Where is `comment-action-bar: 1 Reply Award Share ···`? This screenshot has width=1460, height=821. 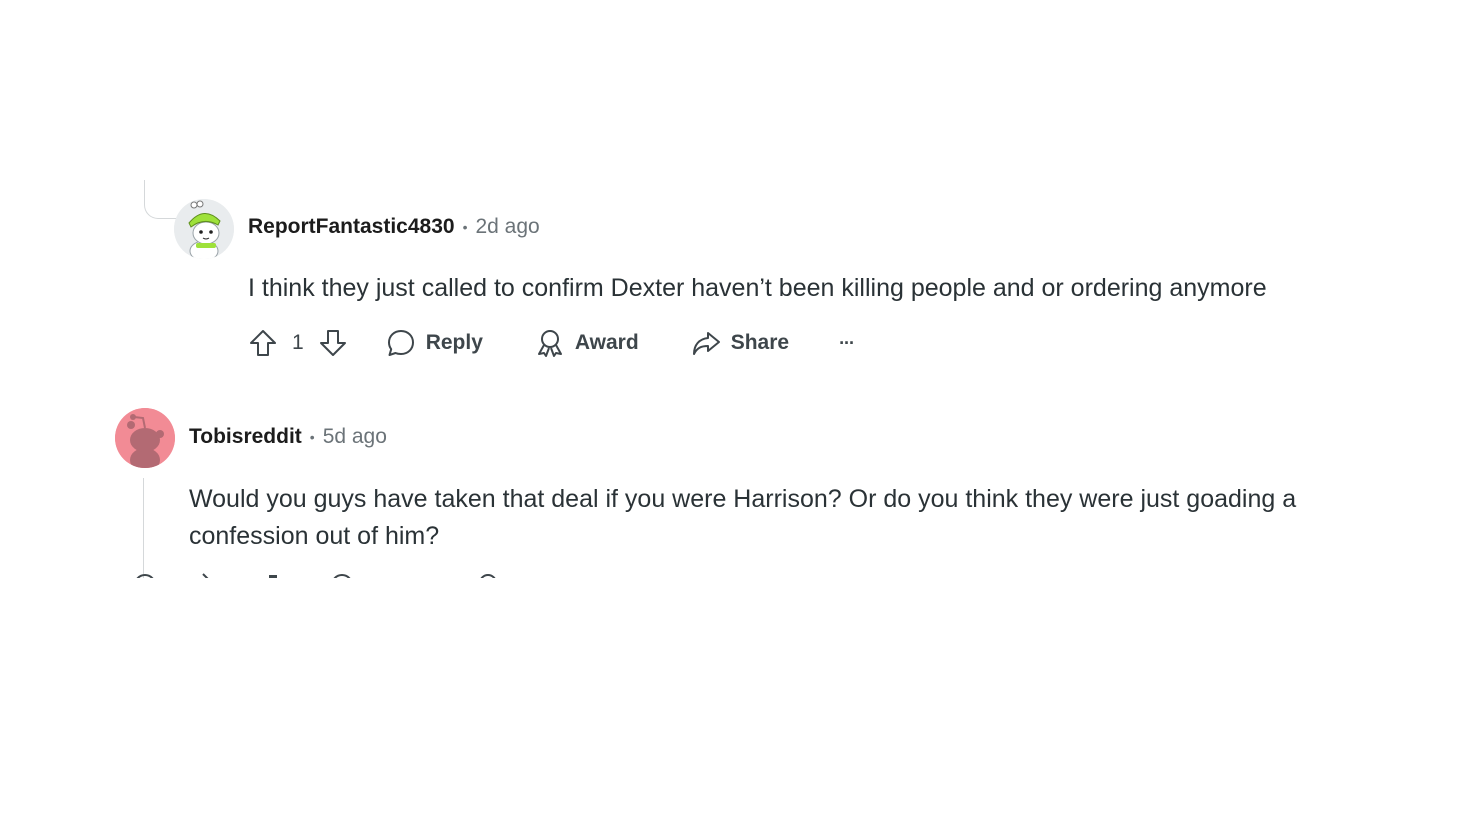 comment-action-bar: 1 Reply Award Share ··· is located at coordinates (551, 343).